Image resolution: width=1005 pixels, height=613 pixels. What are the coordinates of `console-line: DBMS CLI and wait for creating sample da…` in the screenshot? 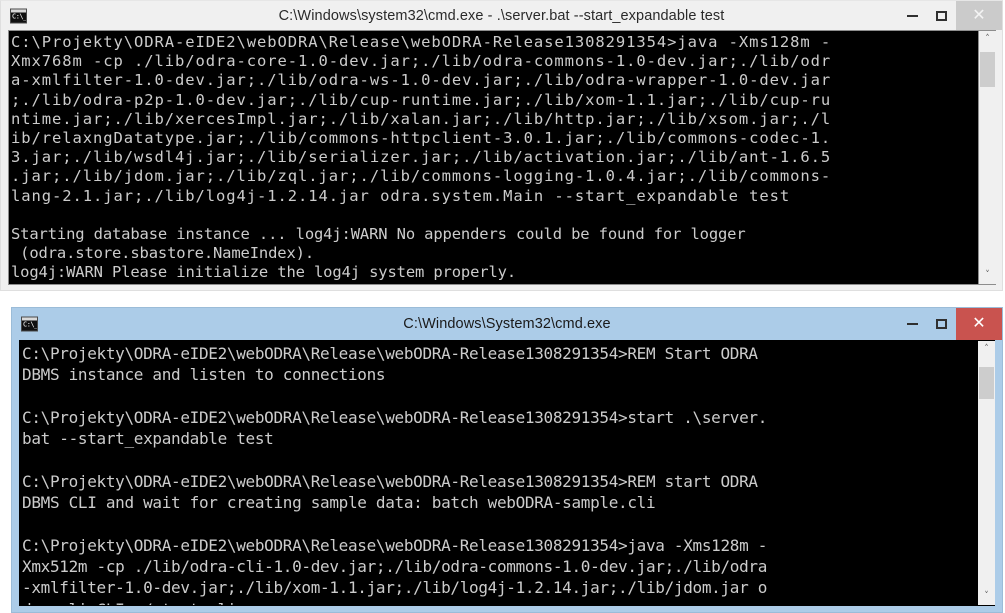 It's located at (339, 503).